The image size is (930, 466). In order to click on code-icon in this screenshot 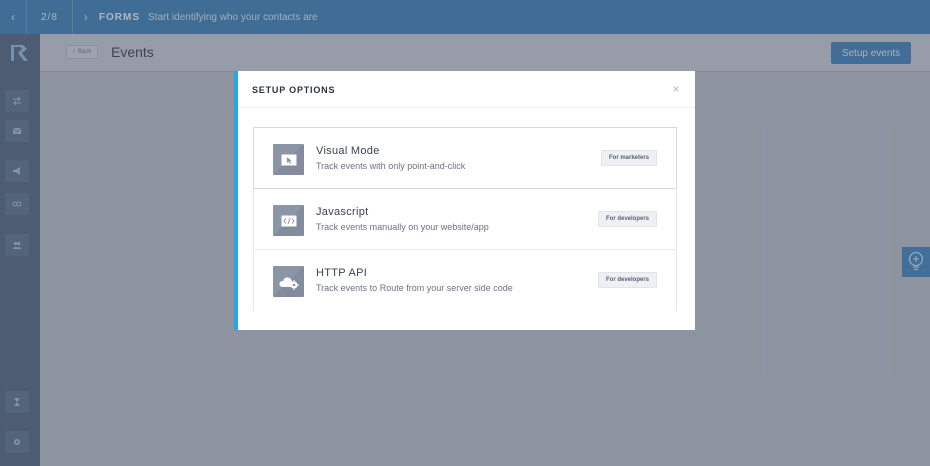, I will do `click(288, 220)`.